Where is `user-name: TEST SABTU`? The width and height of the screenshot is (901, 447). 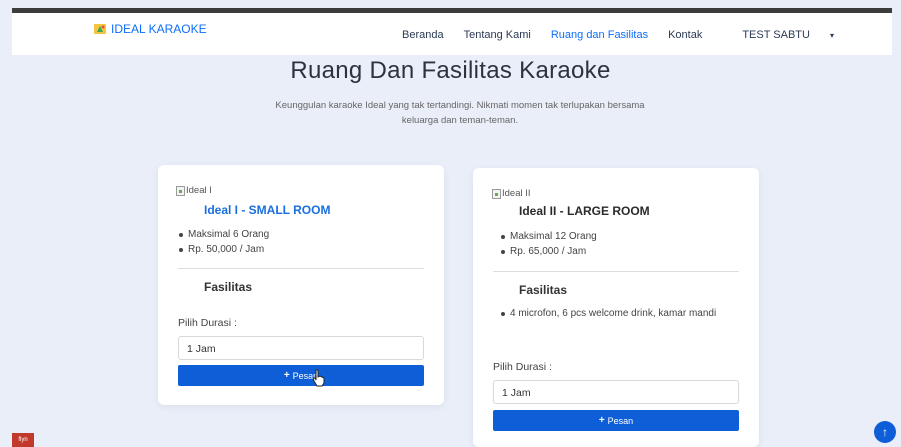 user-name: TEST SABTU is located at coordinates (776, 35).